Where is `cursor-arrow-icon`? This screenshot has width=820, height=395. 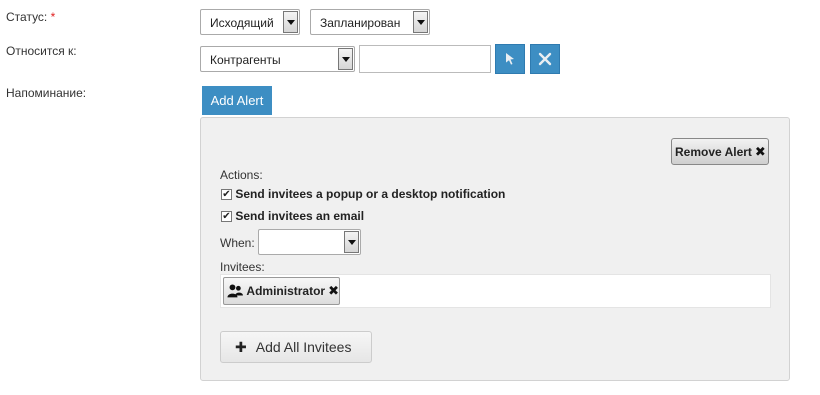 cursor-arrow-icon is located at coordinates (510, 59).